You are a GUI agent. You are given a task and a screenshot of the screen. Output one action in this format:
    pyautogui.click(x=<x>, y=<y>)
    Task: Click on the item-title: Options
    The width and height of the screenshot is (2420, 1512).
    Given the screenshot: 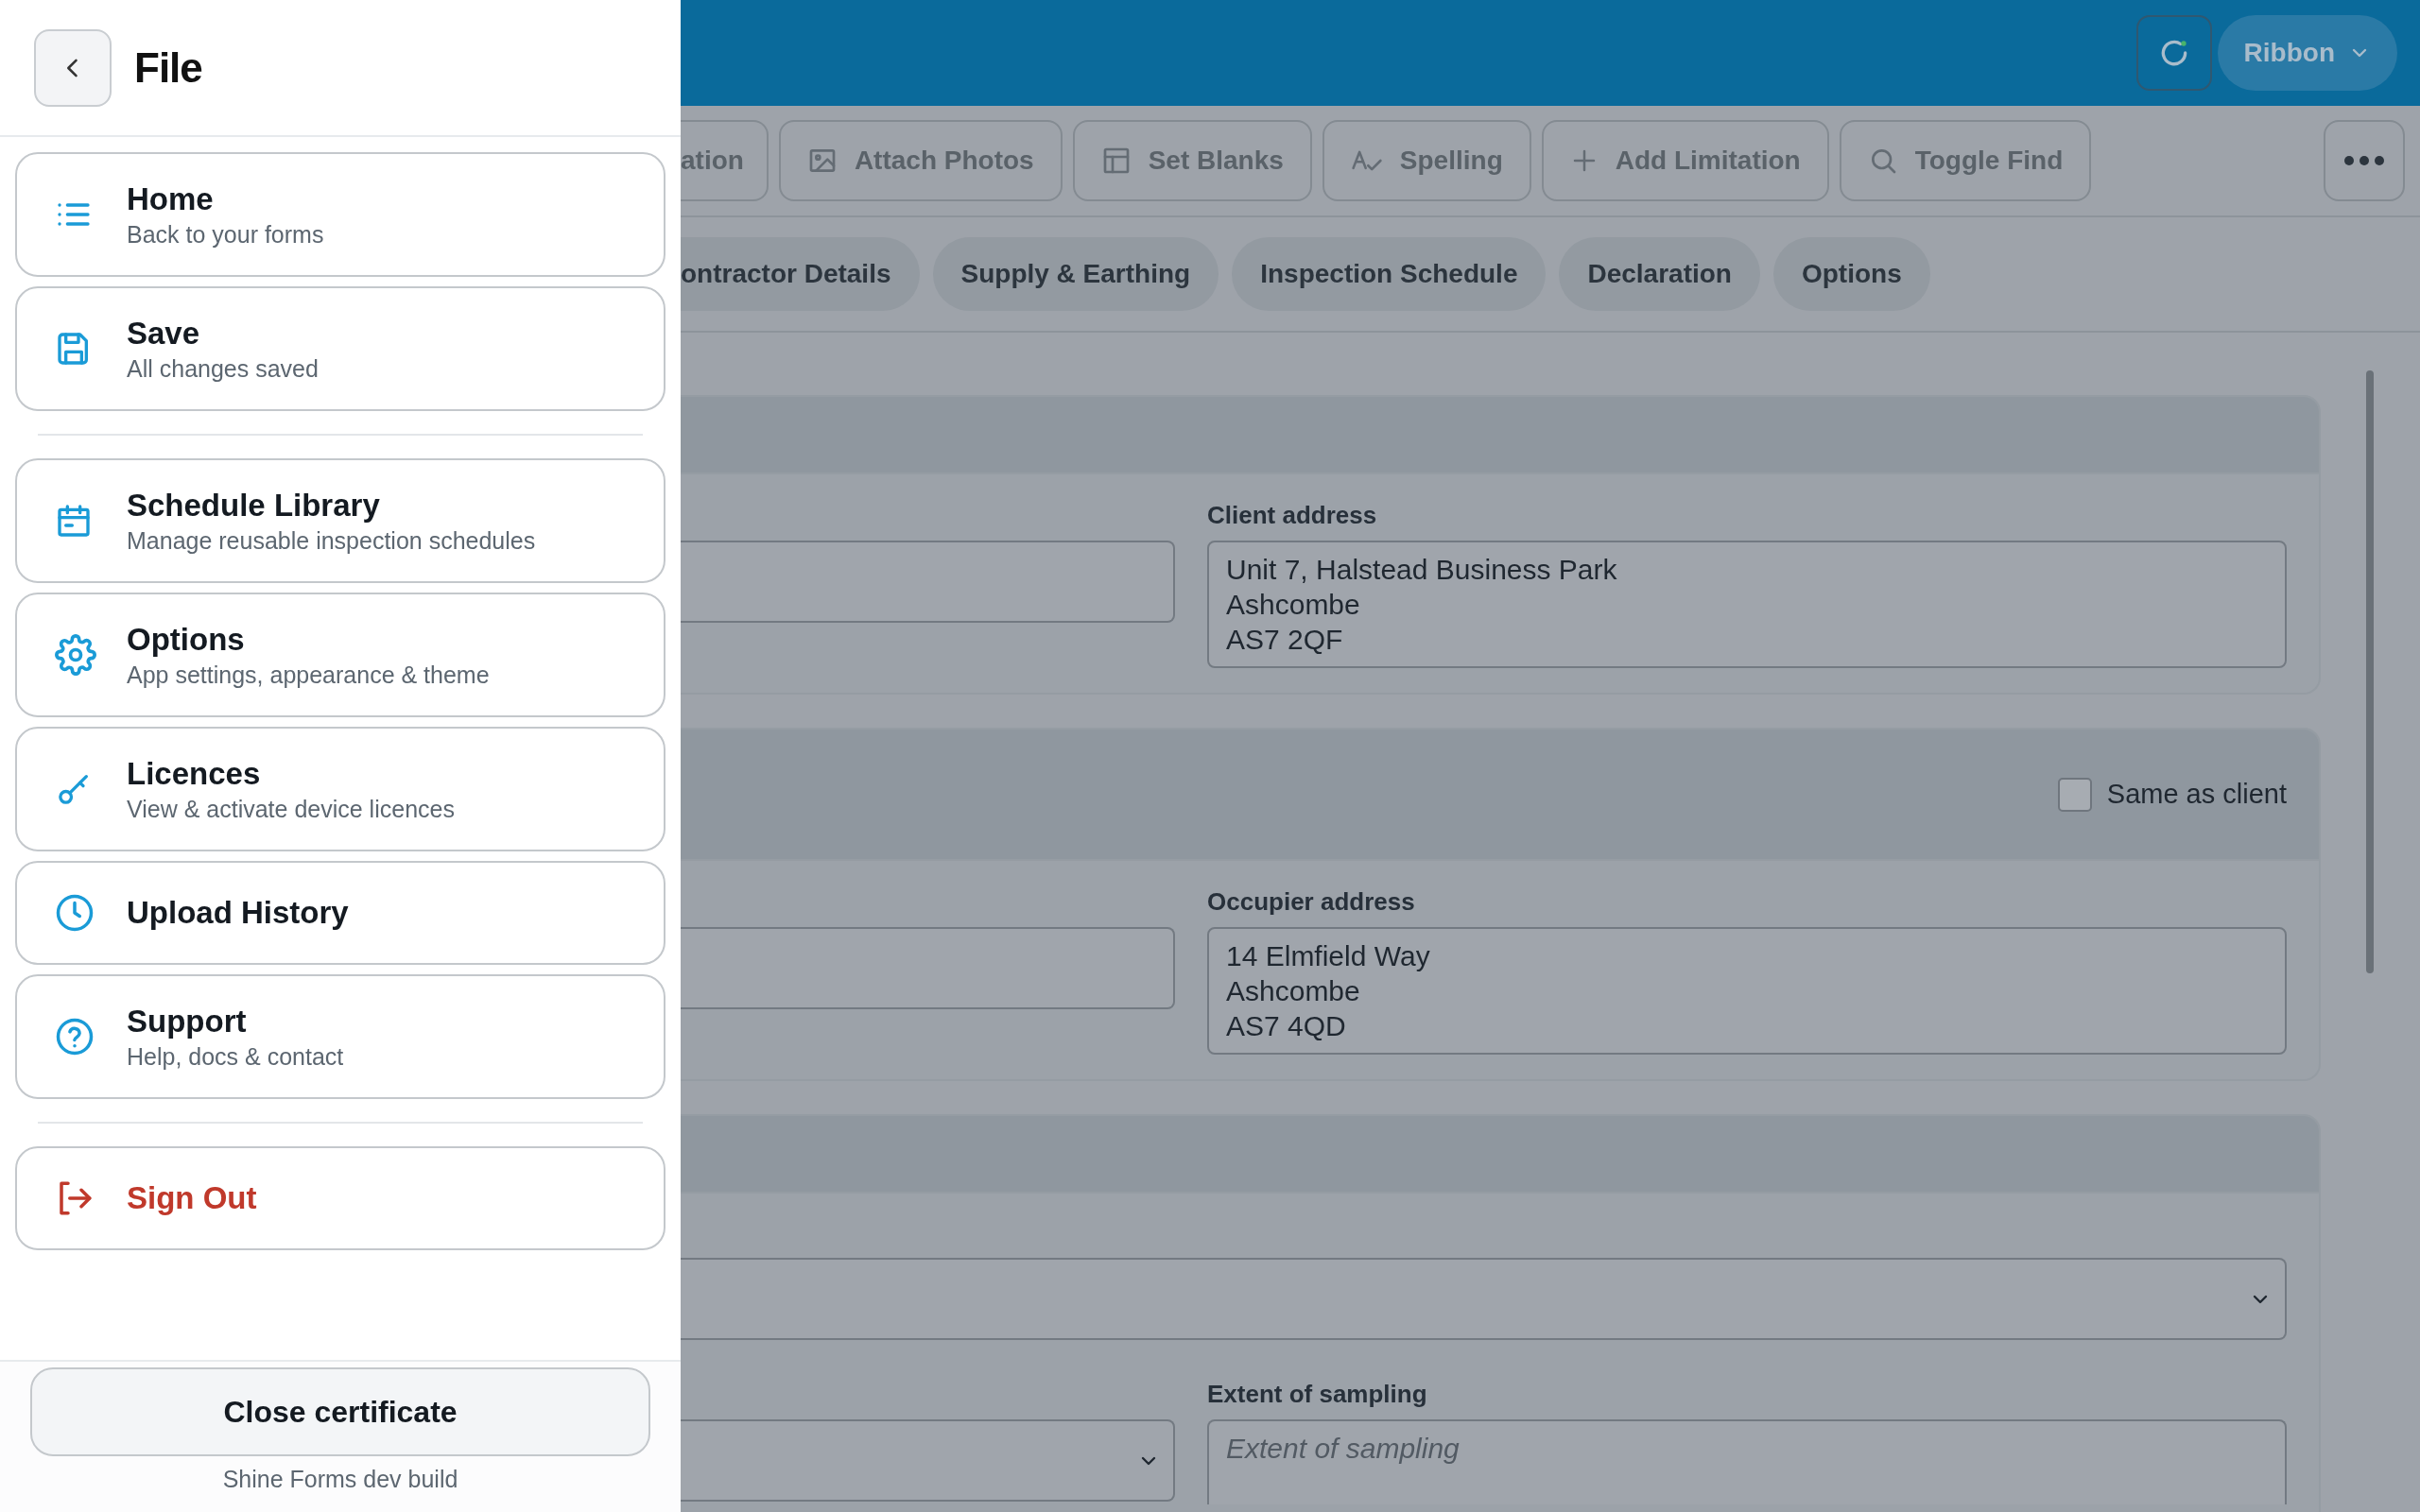 What is the action you would take?
    pyautogui.click(x=186, y=639)
    